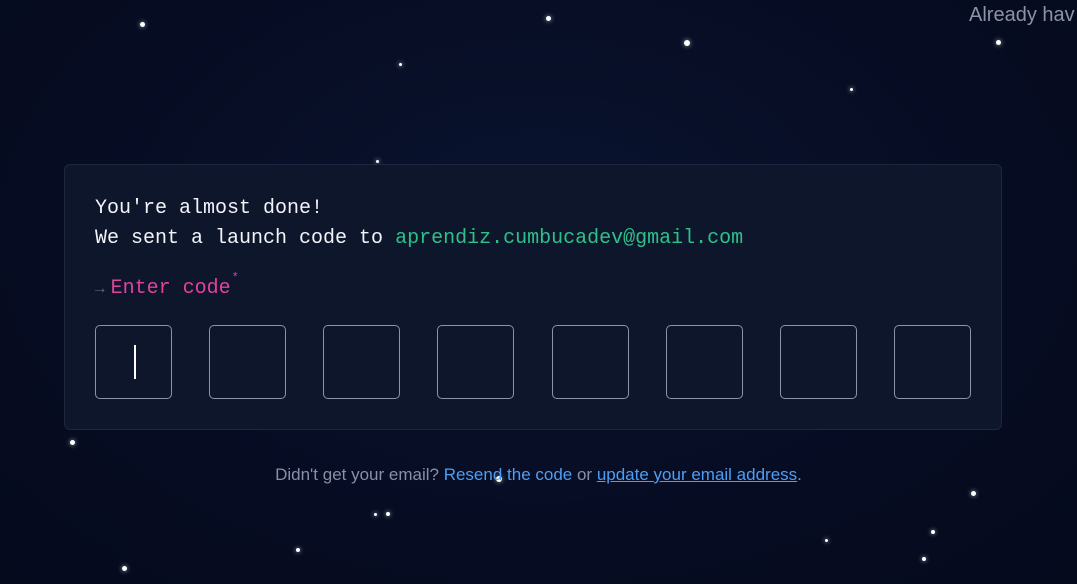 Image resolution: width=1077 pixels, height=584 pixels. Describe the element at coordinates (245, 238) in the screenshot. I see `sent-code-prefix: We sent a launch code to` at that location.